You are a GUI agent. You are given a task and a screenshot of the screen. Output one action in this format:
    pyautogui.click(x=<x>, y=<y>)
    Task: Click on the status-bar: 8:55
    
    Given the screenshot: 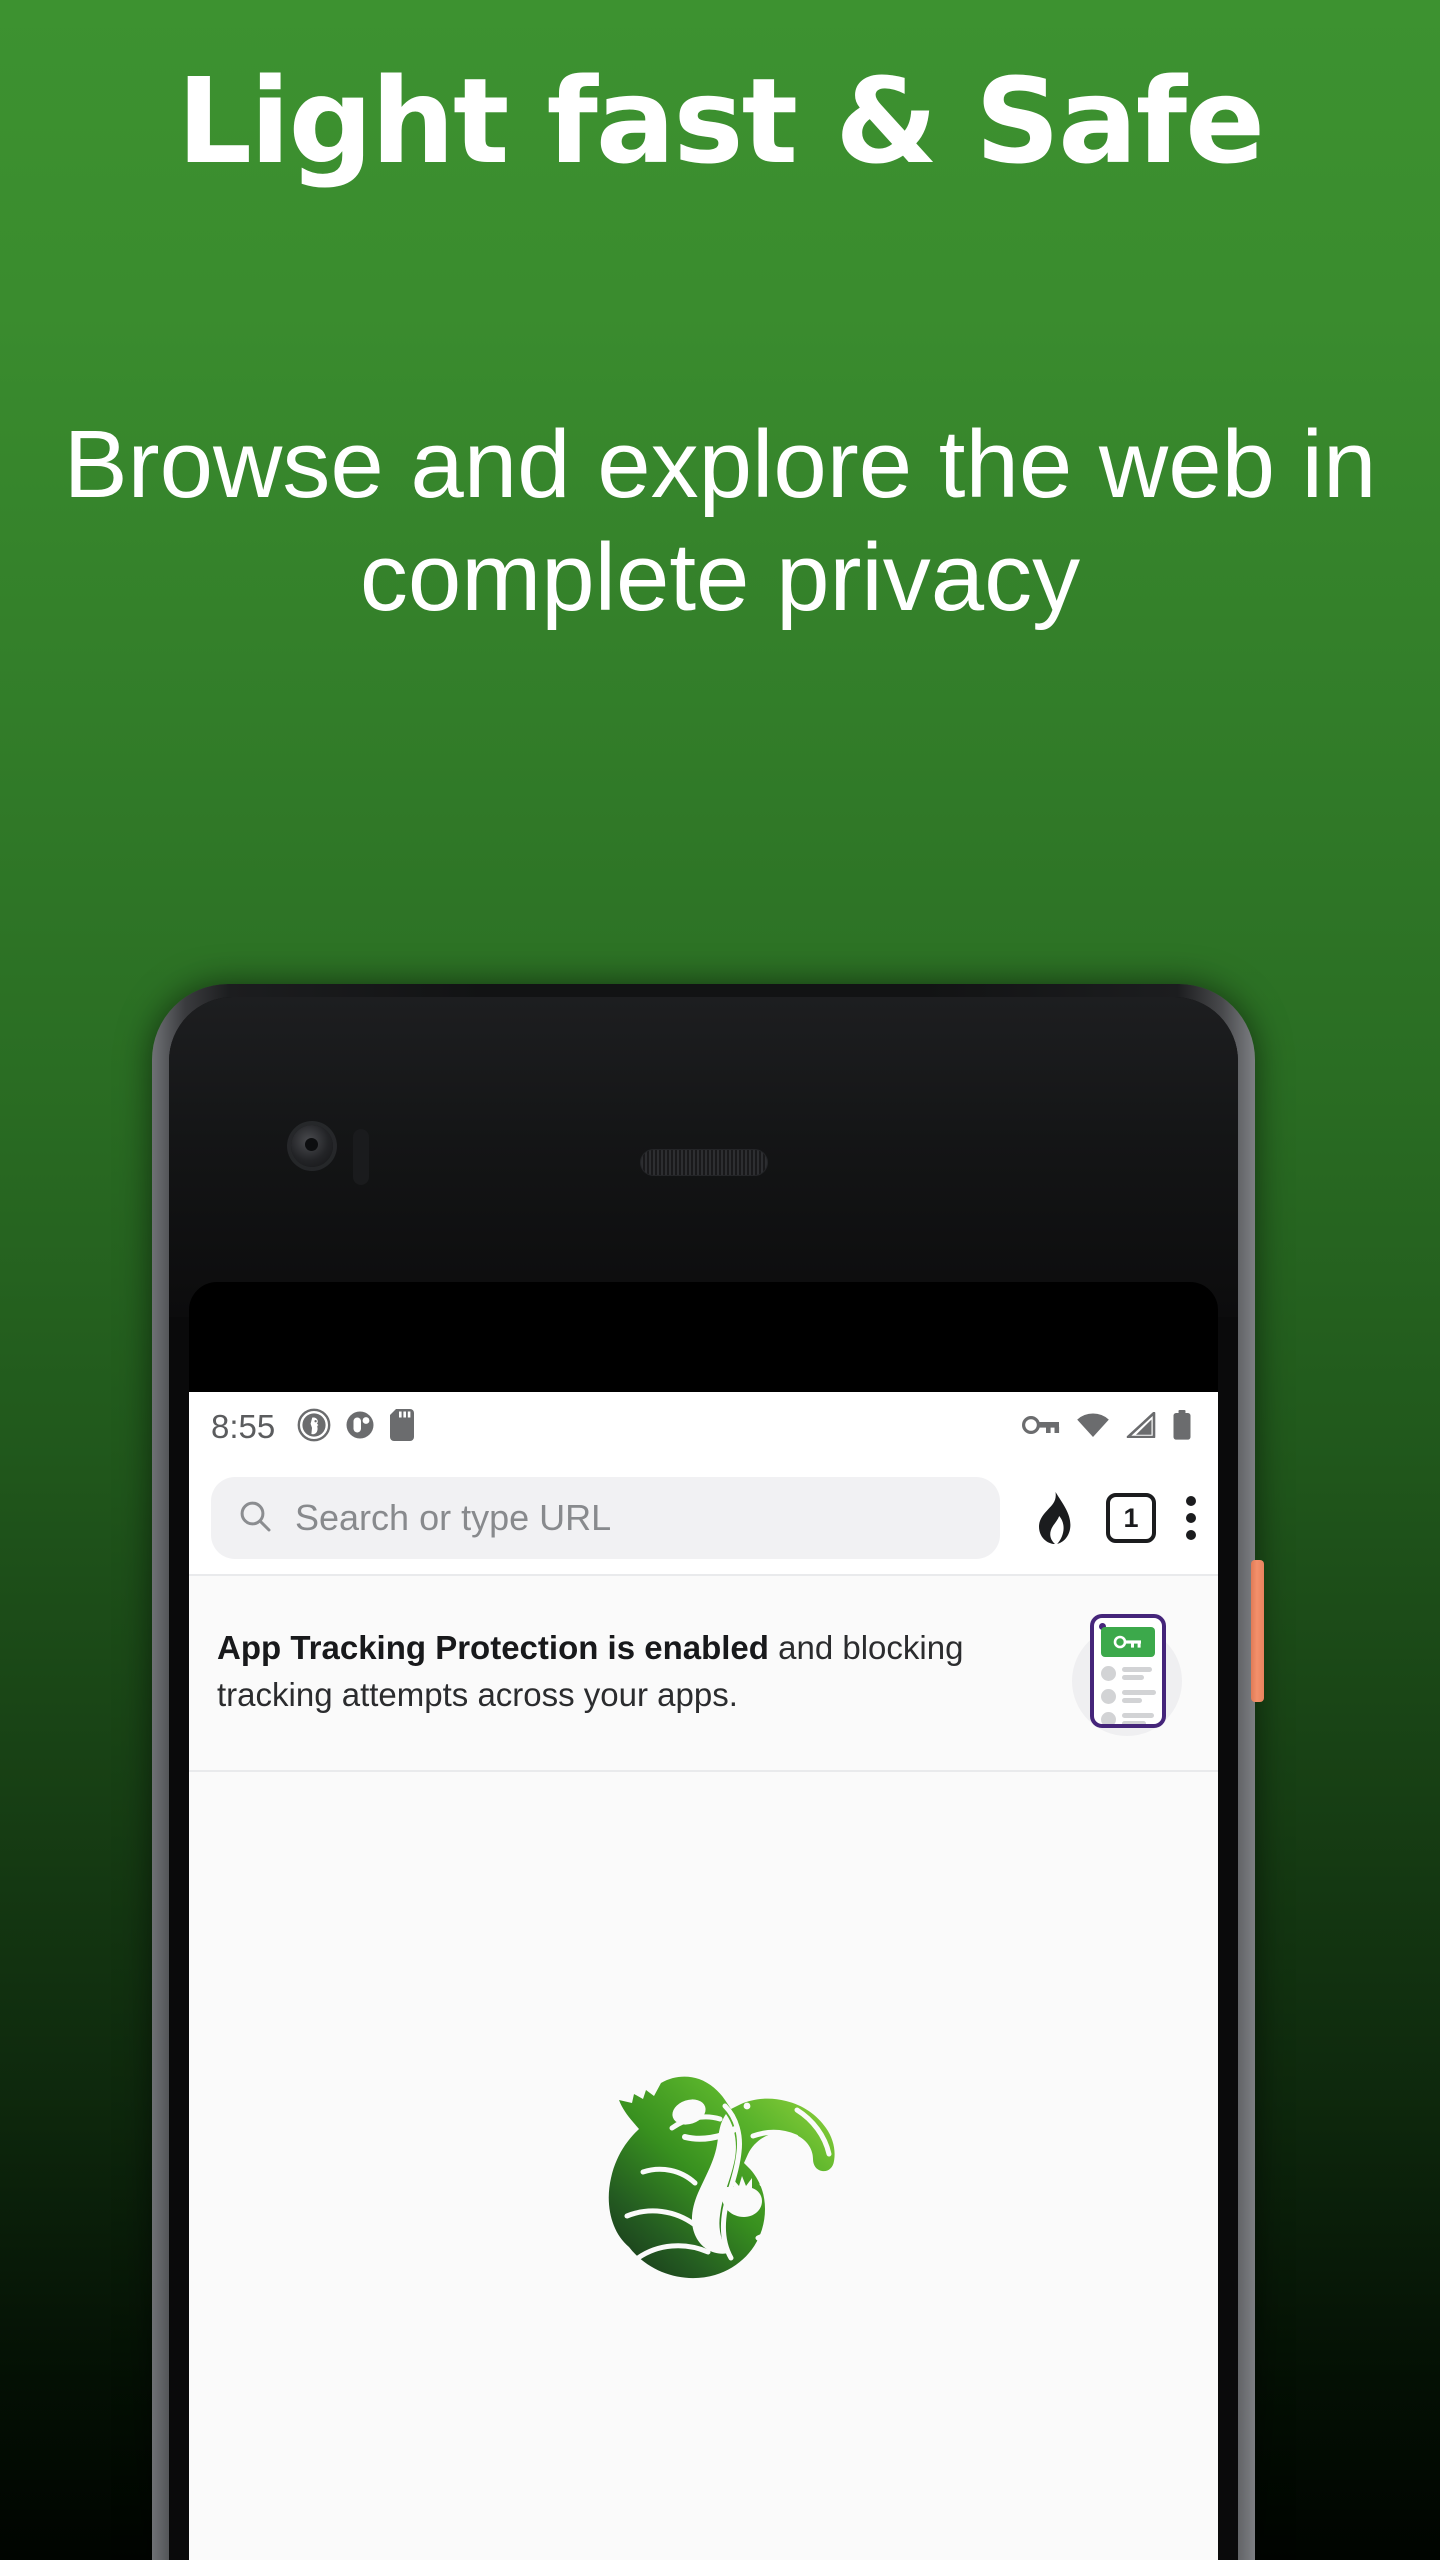 What is the action you would take?
    pyautogui.click(x=703, y=1427)
    